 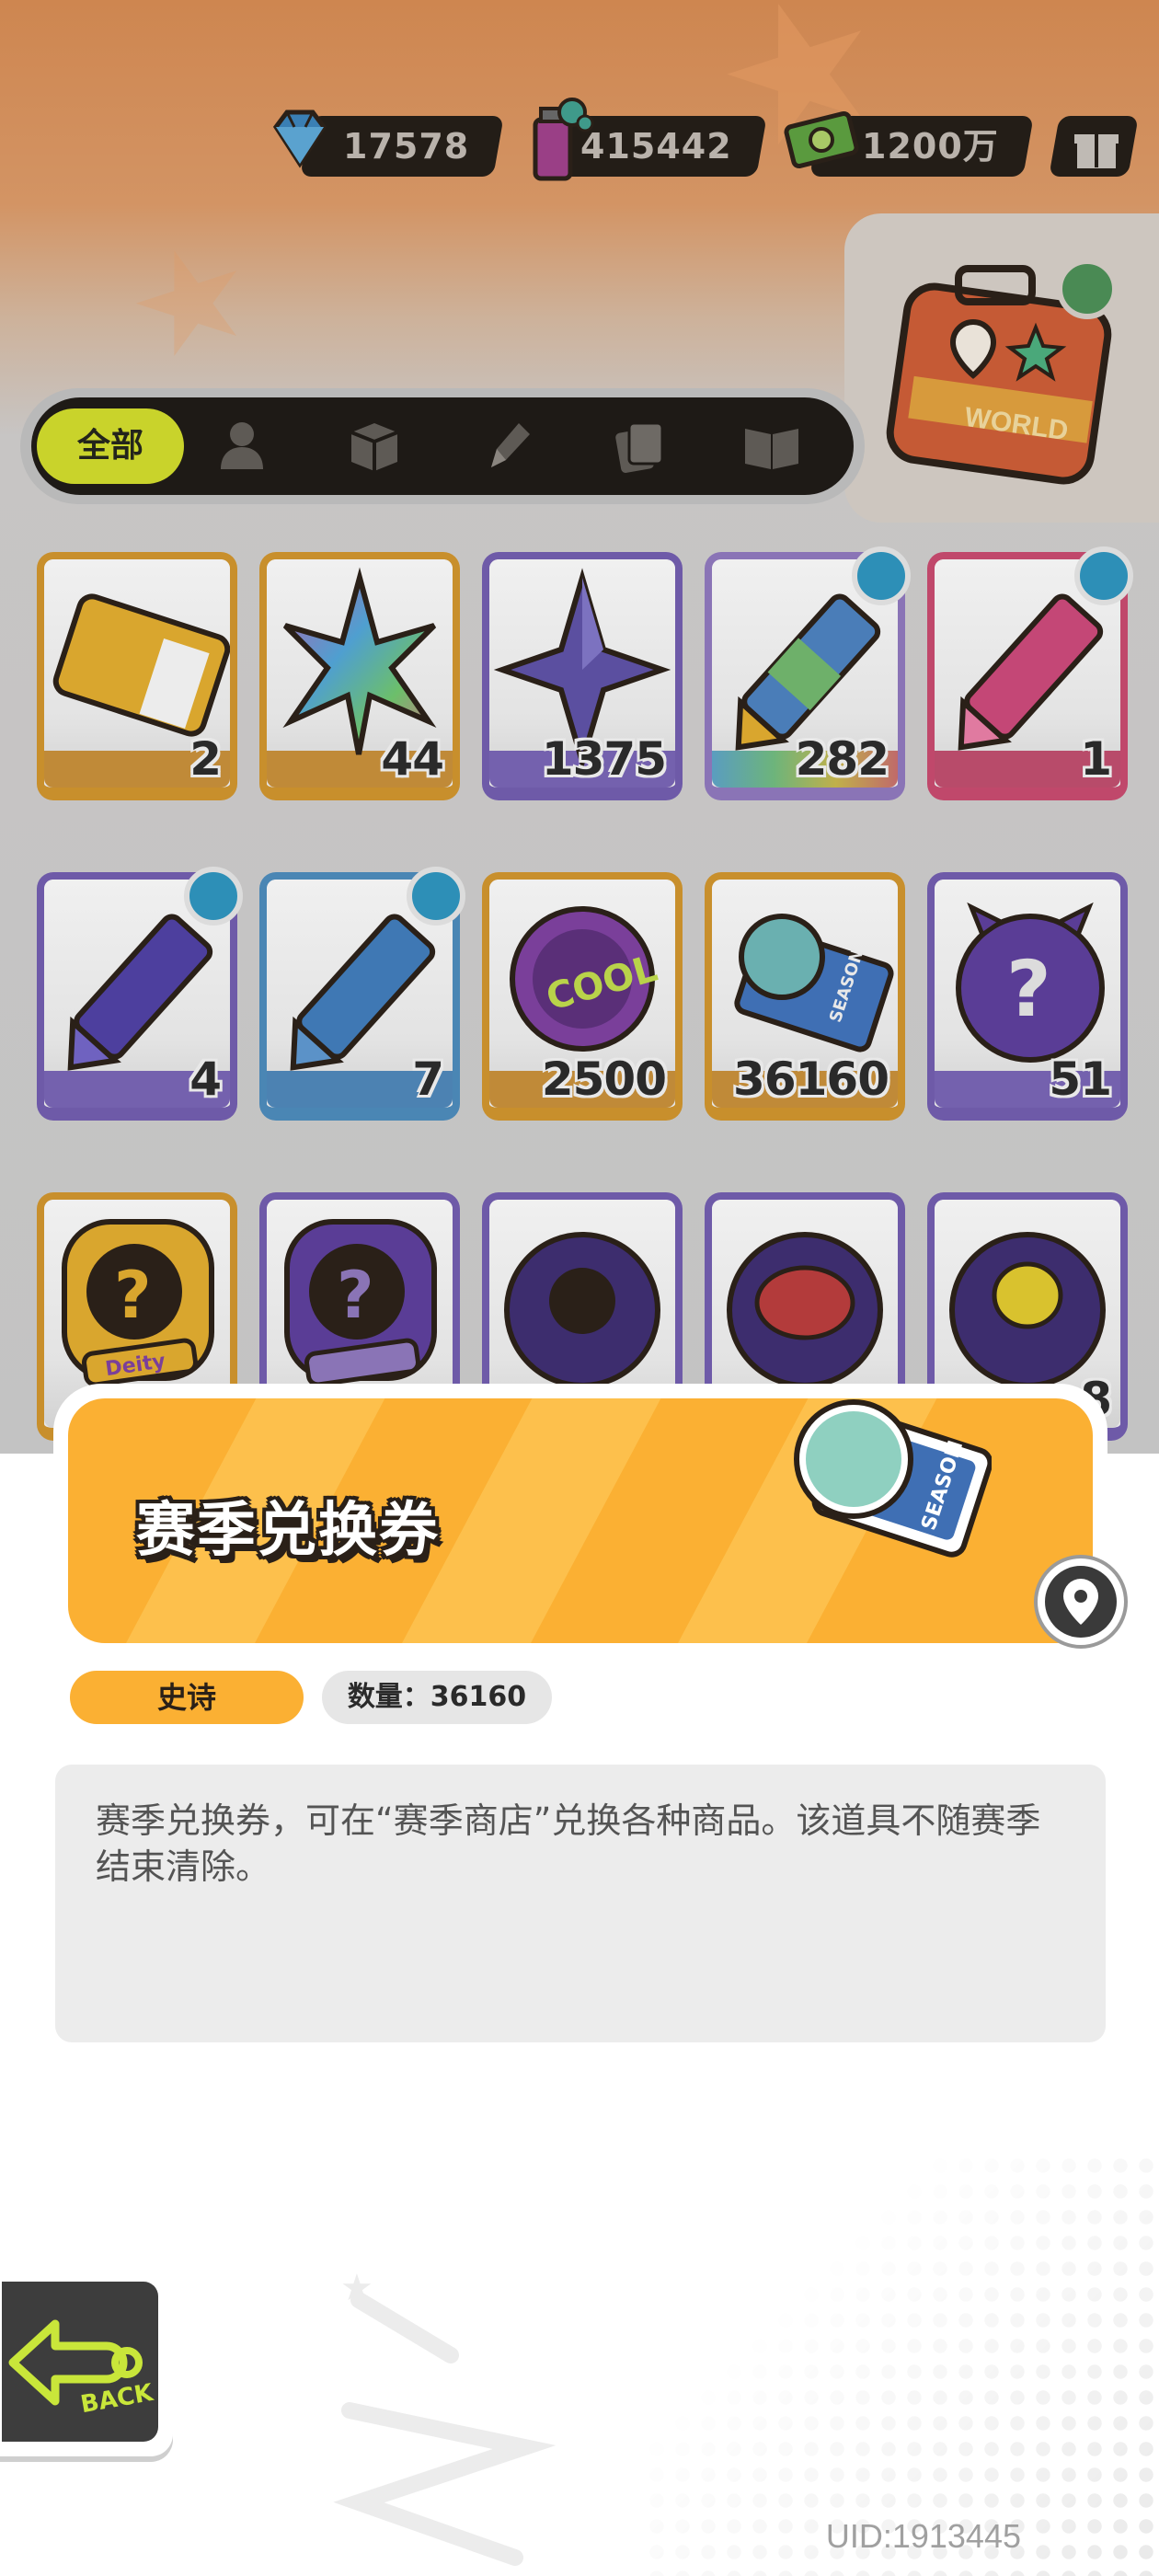 I want to click on gift-box-icon, so click(x=1096, y=151).